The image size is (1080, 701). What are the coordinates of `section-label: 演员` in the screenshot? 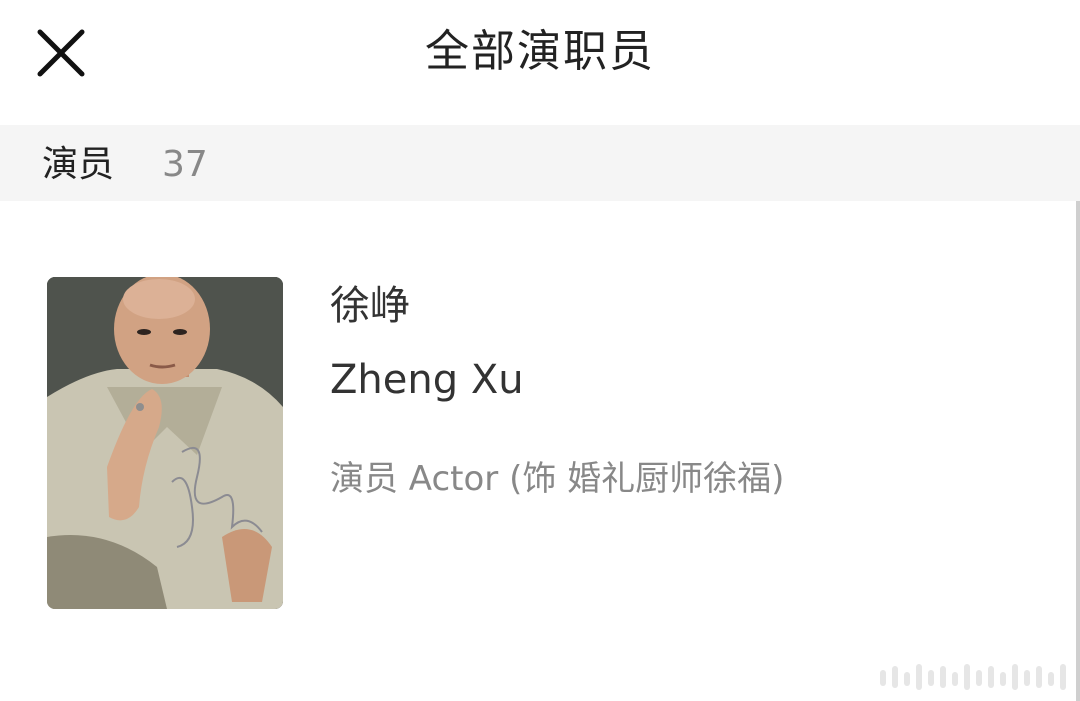 It's located at (78, 164).